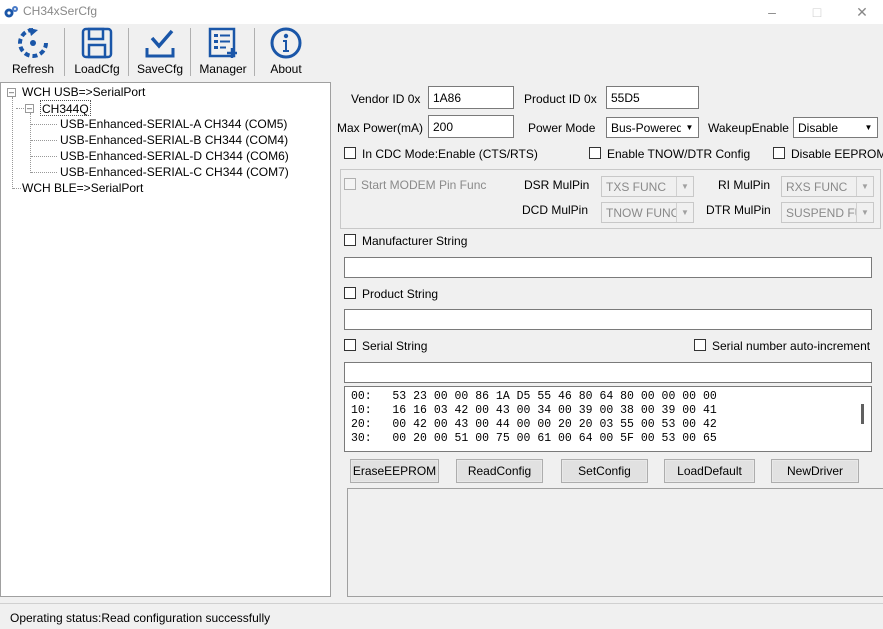  I want to click on dsr-mulpin-label: DSR MulPin, so click(557, 185).